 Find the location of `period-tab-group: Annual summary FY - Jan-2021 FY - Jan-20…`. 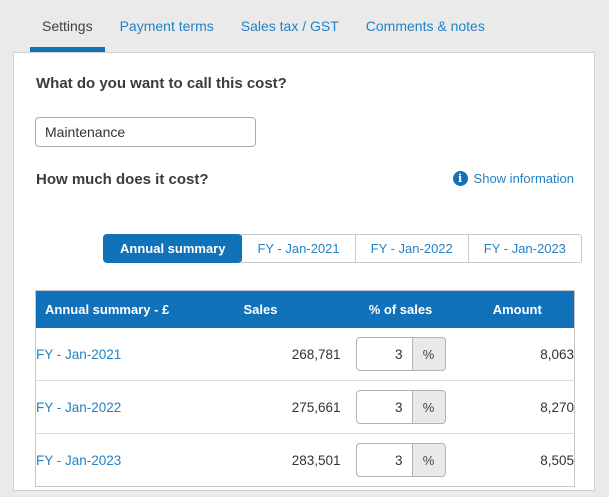

period-tab-group: Annual summary FY - Jan-2021 FY - Jan-20… is located at coordinates (342, 248).